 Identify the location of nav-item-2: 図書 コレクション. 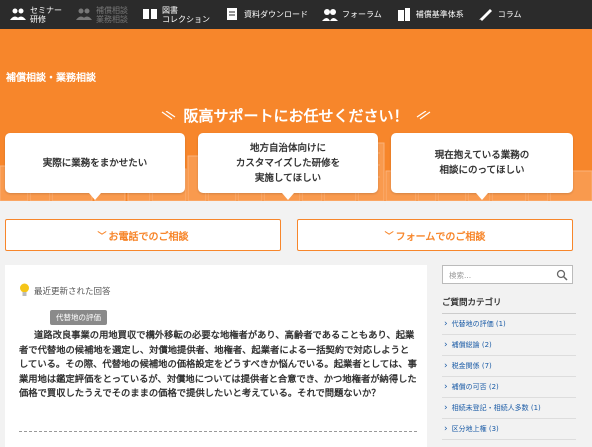
(176, 15).